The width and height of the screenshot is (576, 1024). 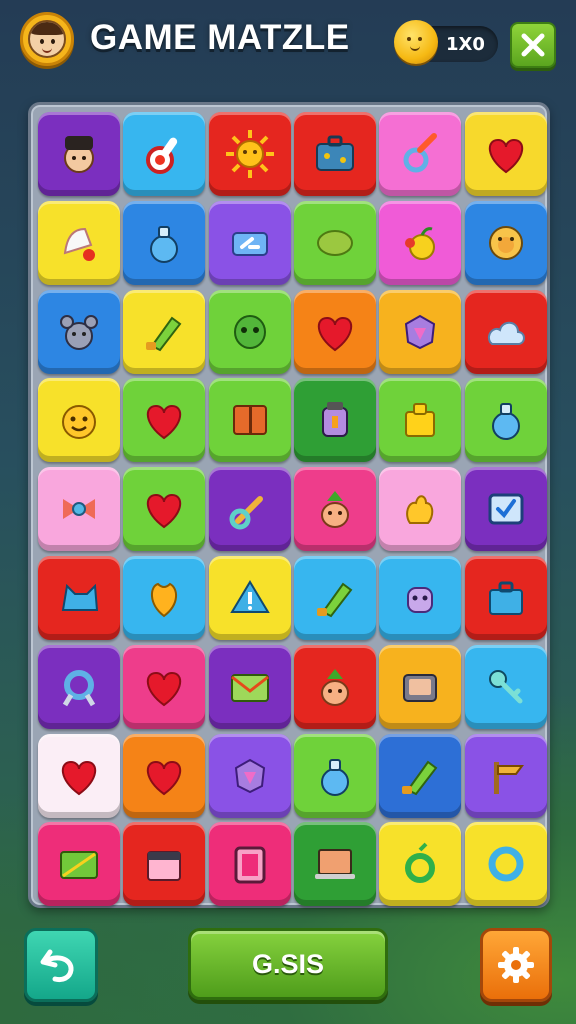 I want to click on tile-bell, so click(x=79, y=242).